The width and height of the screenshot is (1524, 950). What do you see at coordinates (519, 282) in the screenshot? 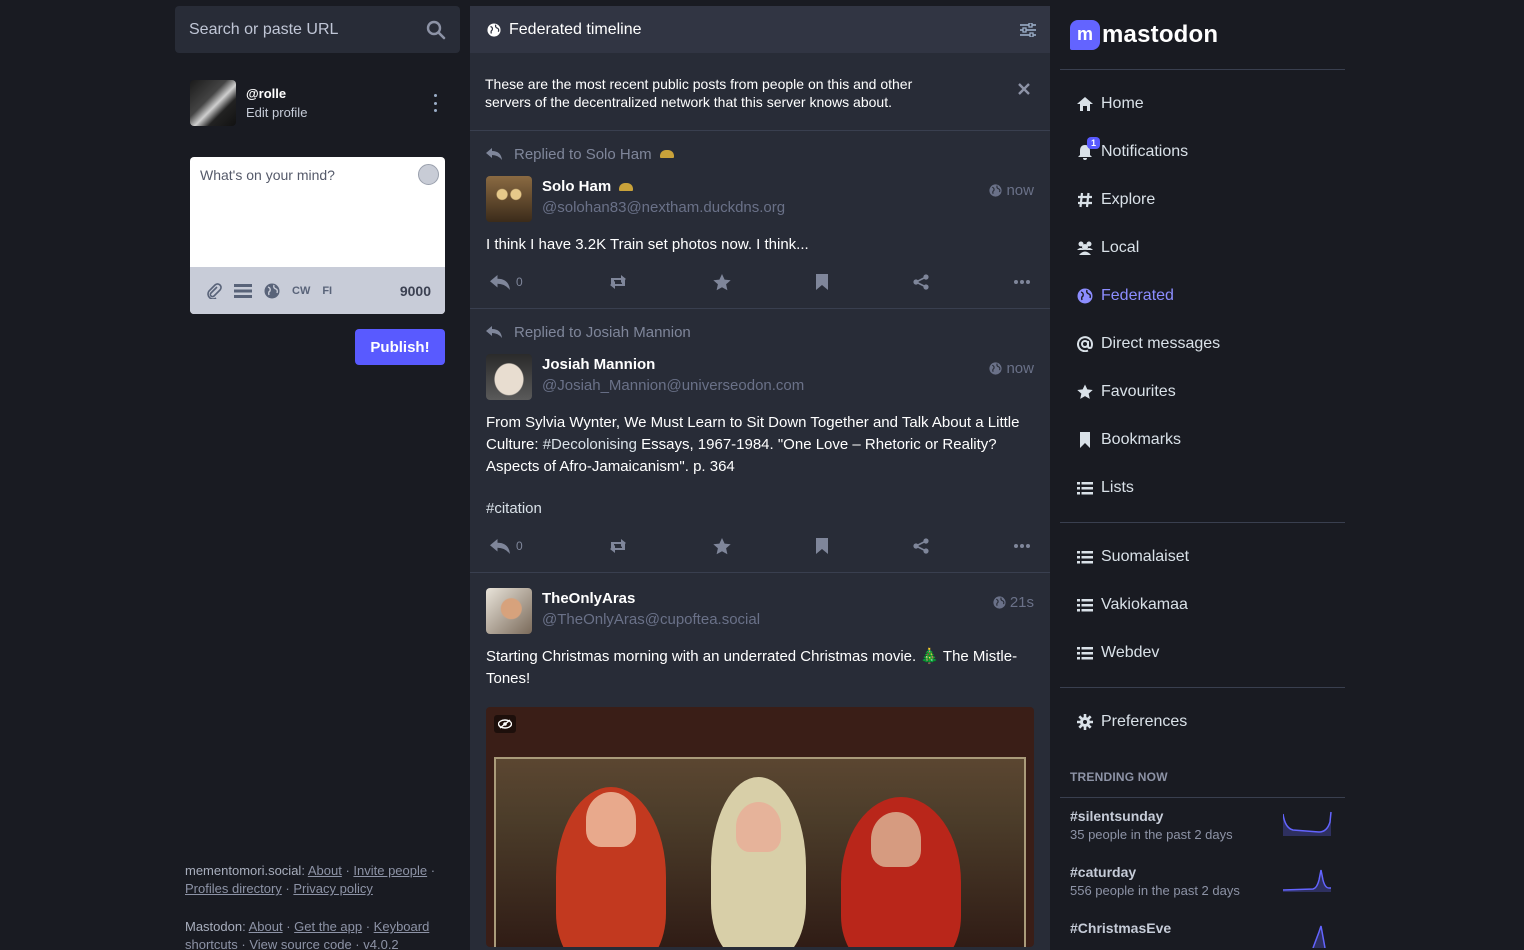
I see `reply-count: 0` at bounding box center [519, 282].